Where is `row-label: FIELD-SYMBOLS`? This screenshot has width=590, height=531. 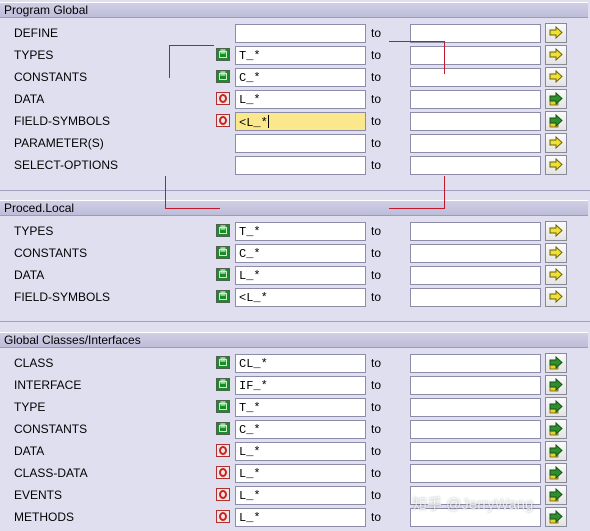
row-label: FIELD-SYMBOLS is located at coordinates (62, 297).